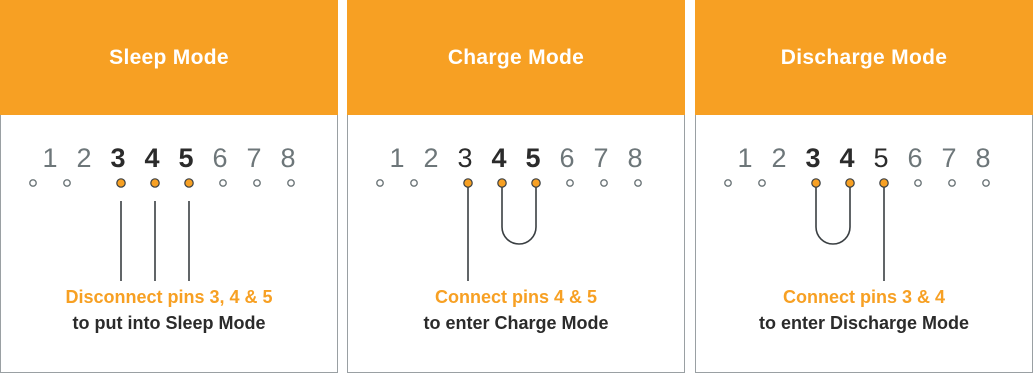 This screenshot has height=374, width=1033. Describe the element at coordinates (516, 57) in the screenshot. I see `panel-title: Charge Mode` at that location.